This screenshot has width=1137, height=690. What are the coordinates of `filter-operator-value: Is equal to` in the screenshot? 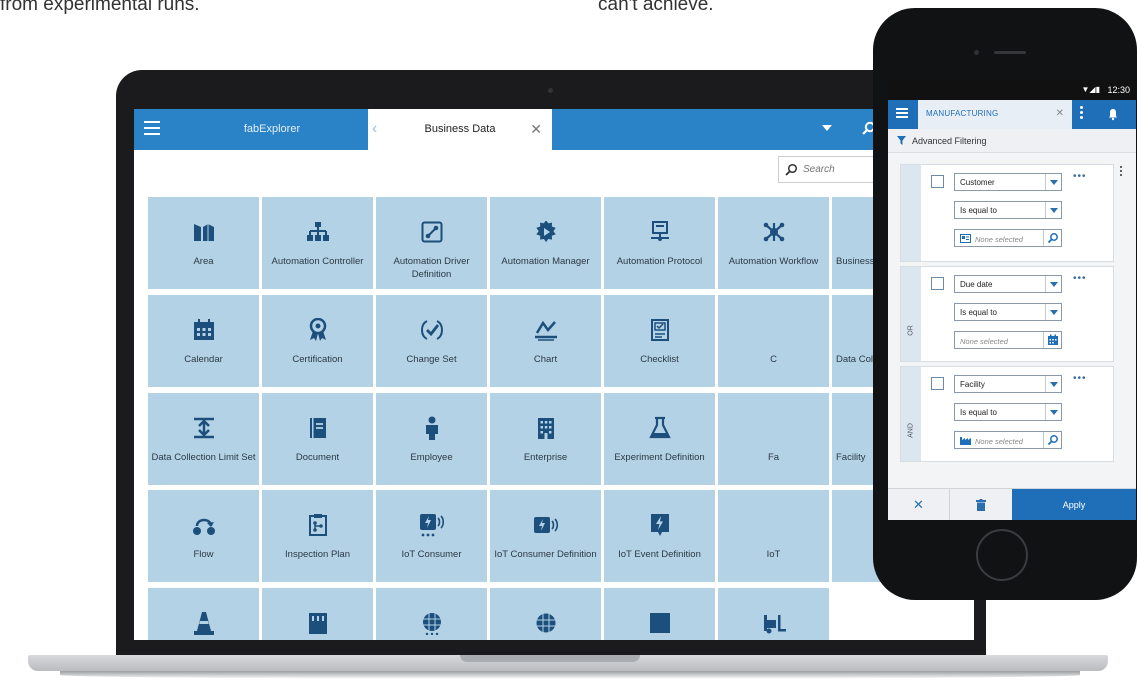 It's located at (978, 210).